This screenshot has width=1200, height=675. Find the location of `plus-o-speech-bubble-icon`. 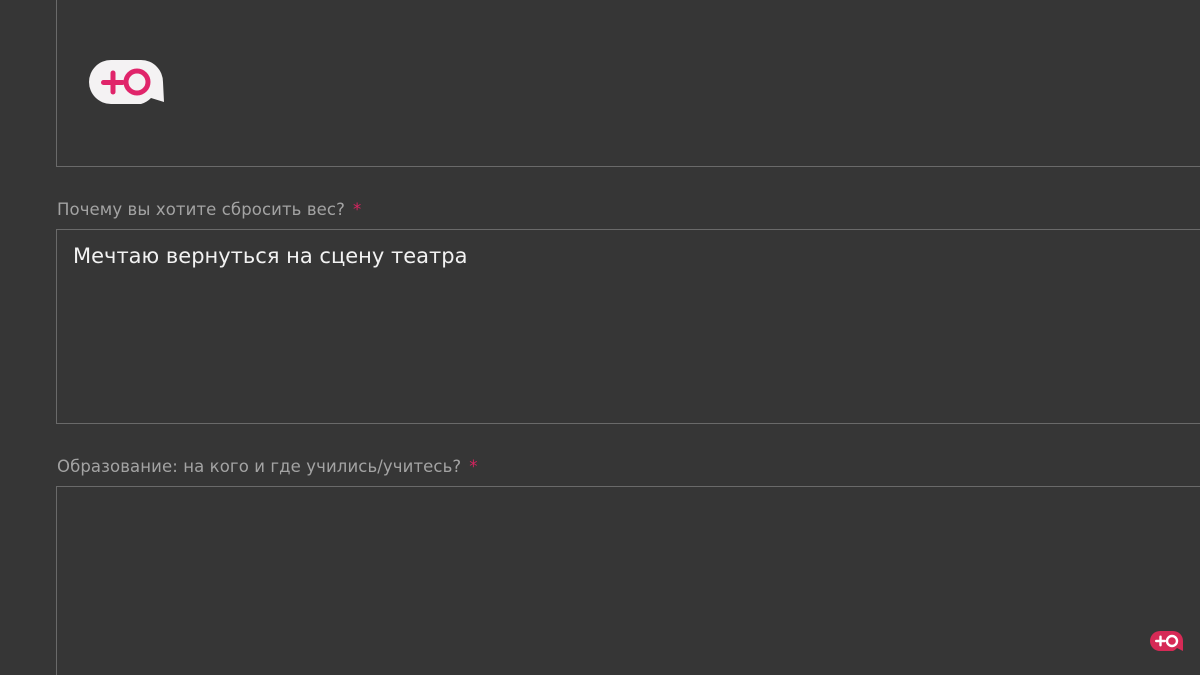

plus-o-speech-bubble-icon is located at coordinates (126, 82).